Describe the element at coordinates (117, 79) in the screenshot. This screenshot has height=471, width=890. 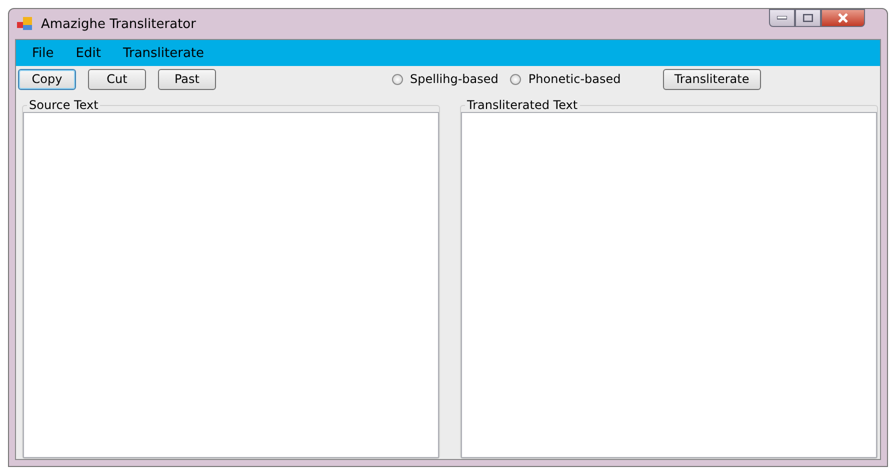
I see `toolbar-button: Cut` at that location.